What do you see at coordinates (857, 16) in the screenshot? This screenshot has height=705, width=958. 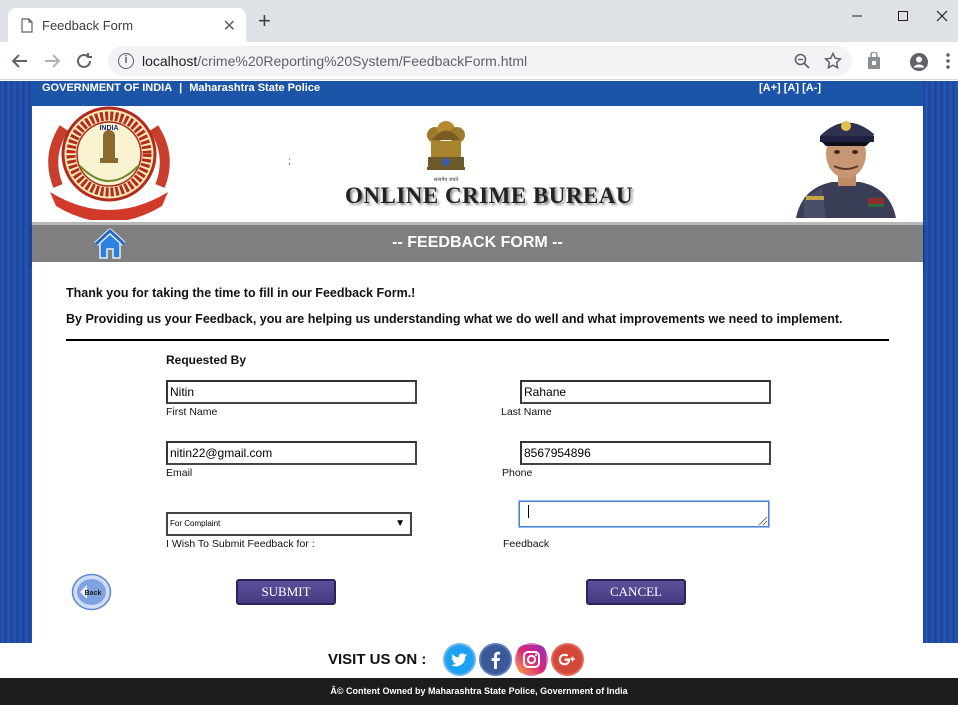 I see `minimize-icon` at bounding box center [857, 16].